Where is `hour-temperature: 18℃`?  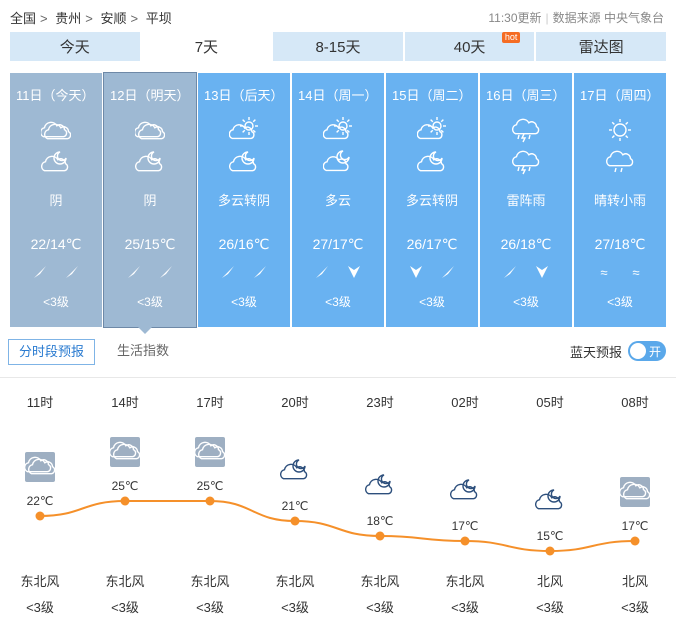 hour-temperature: 18℃ is located at coordinates (380, 521).